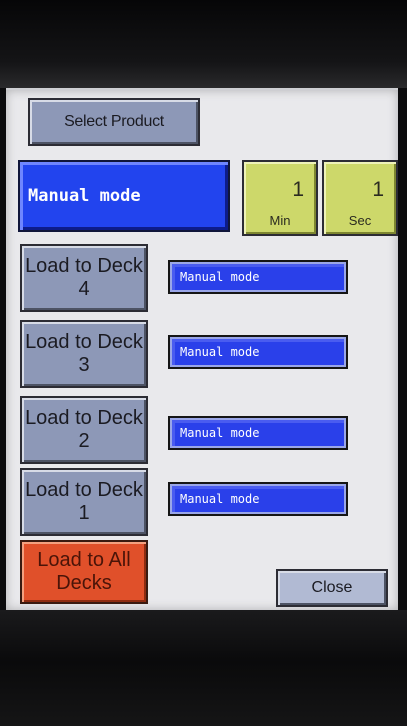 This screenshot has height=726, width=407. I want to click on timer-seconds-field: 1 Sec, so click(360, 198).